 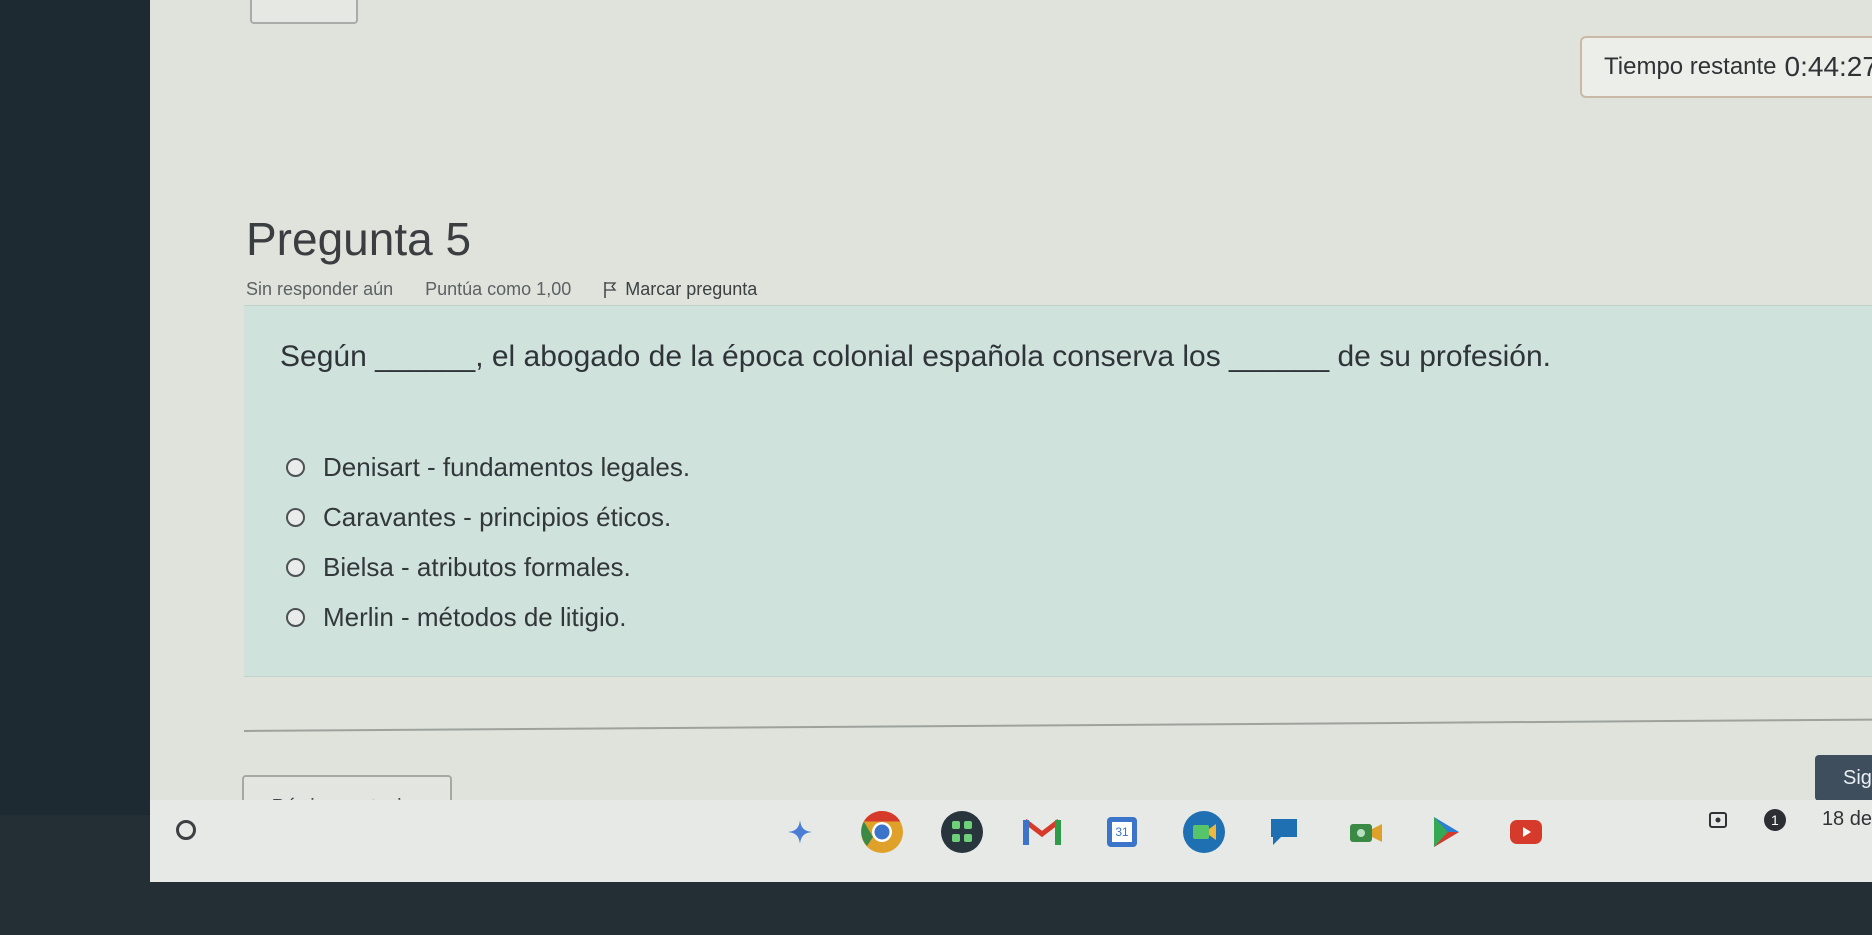 I want to click on timer-box: Tiempo restante 0:44:27, so click(x=1726, y=67).